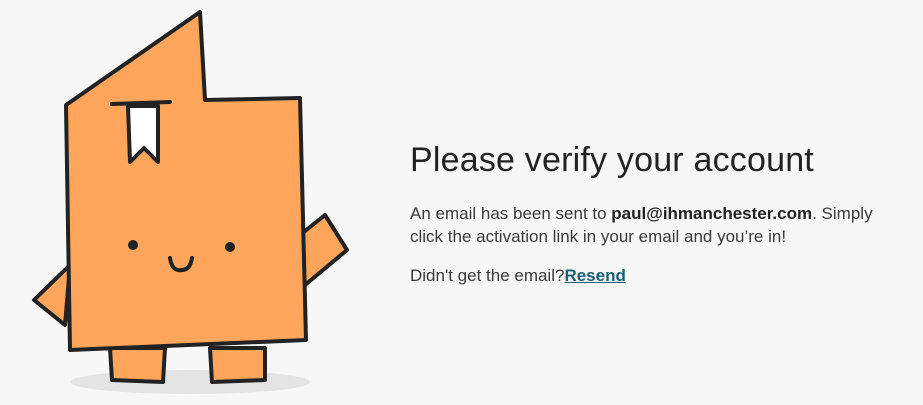 The image size is (923, 405). What do you see at coordinates (612, 160) in the screenshot?
I see `page-title: Please verify your account` at bounding box center [612, 160].